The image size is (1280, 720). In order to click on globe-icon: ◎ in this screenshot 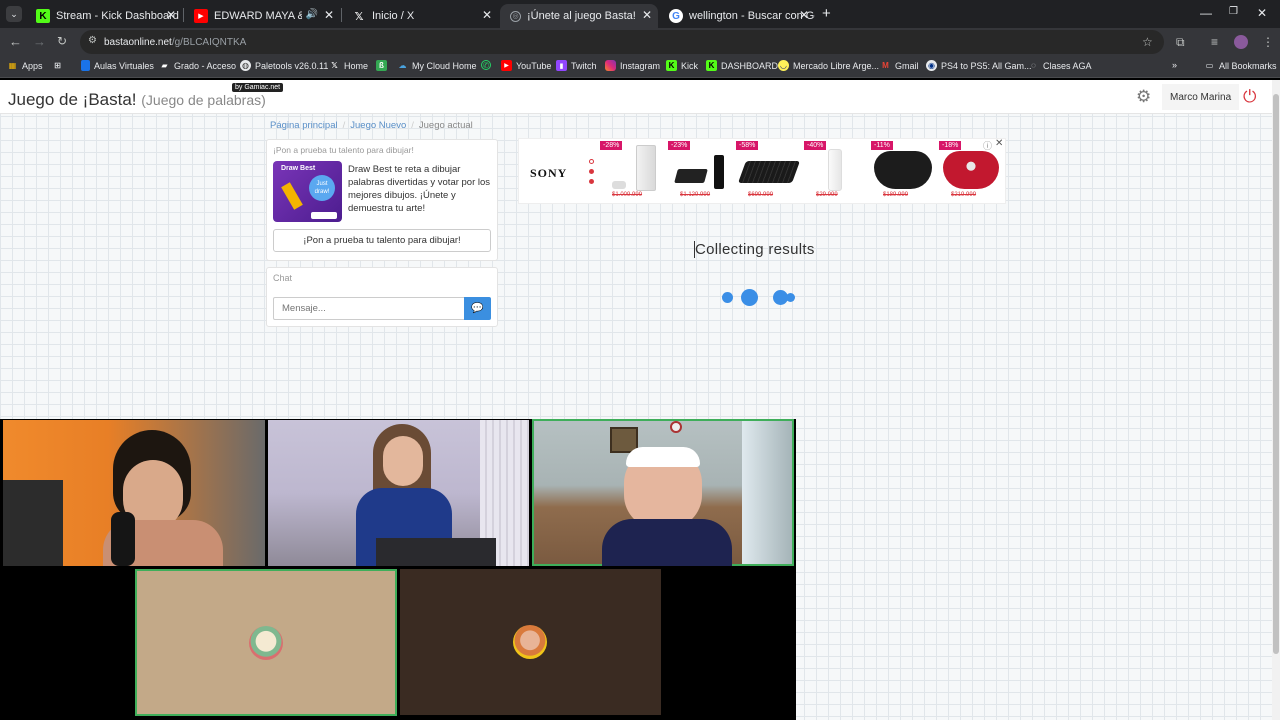, I will do `click(515, 16)`.